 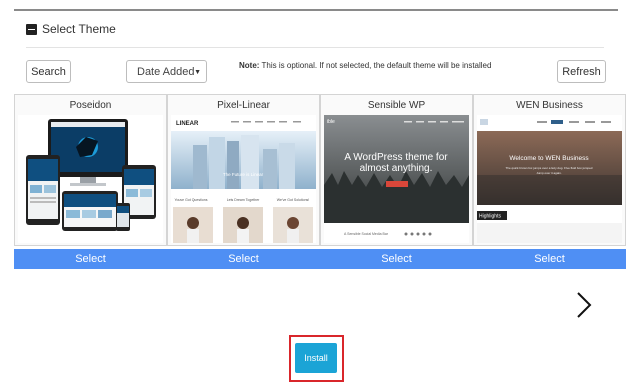 I want to click on theme-screenshot, so click(x=90, y=179).